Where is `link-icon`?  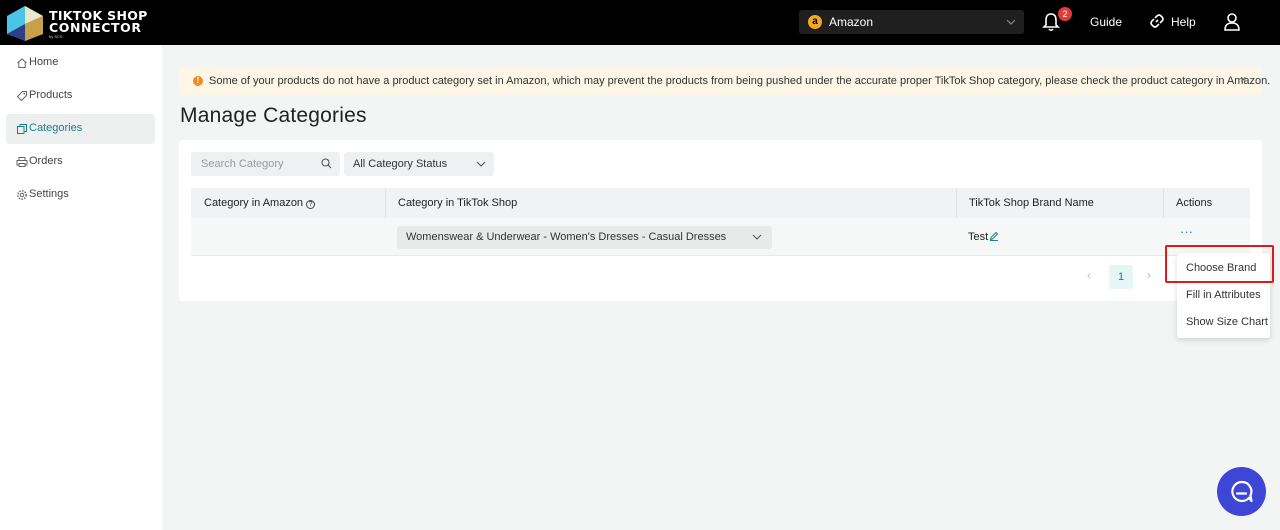
link-icon is located at coordinates (1157, 21).